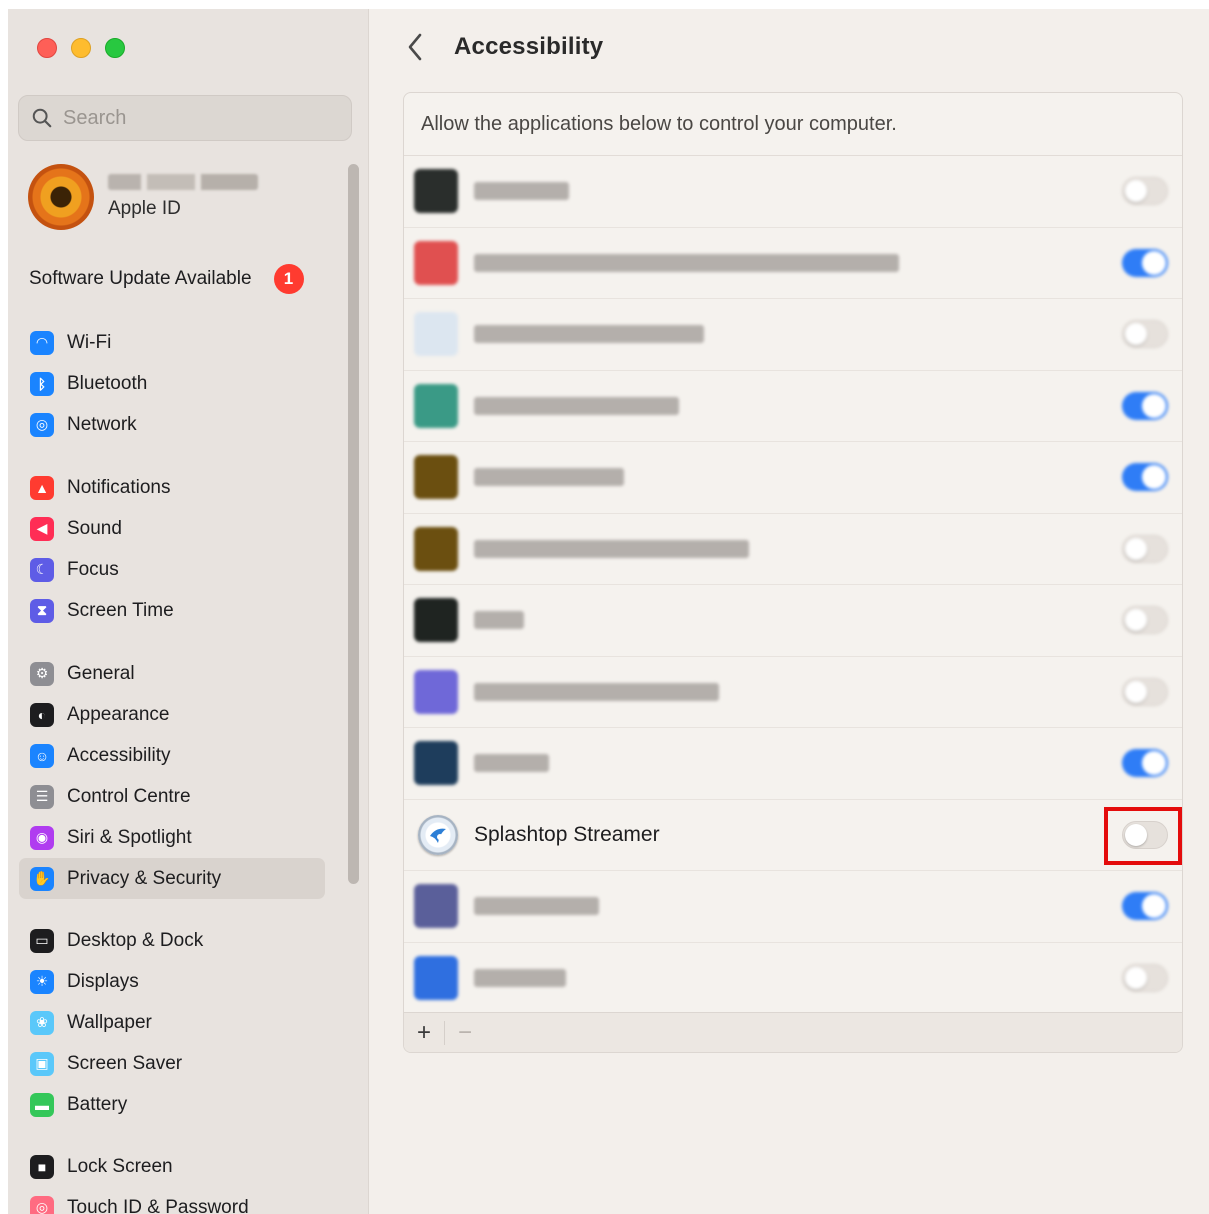  I want to click on hand-icon: ✋, so click(42, 878).